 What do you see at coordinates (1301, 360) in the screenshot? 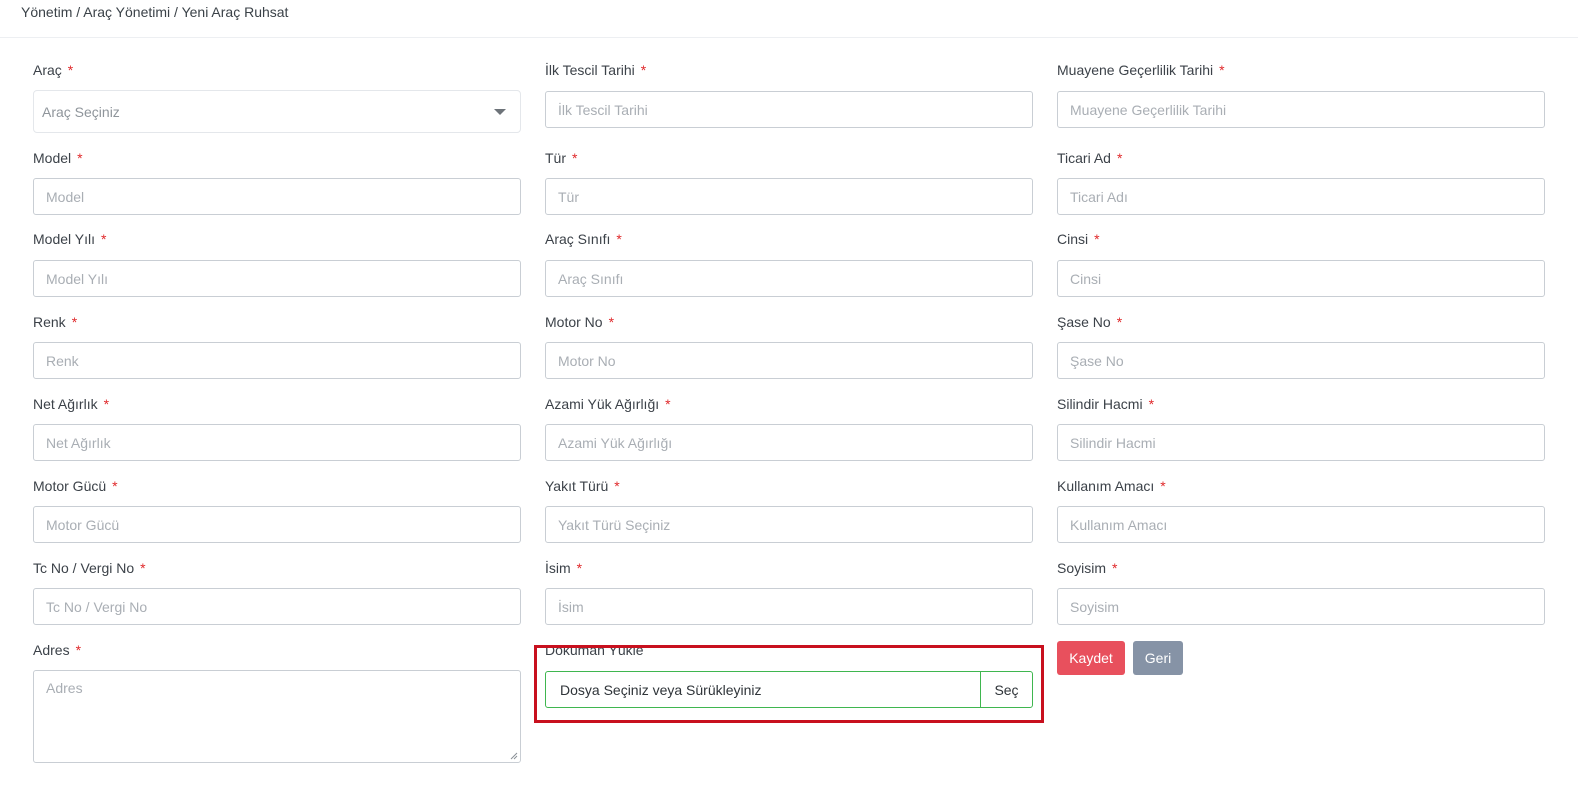
I see `sase-no-input: Şase No` at bounding box center [1301, 360].